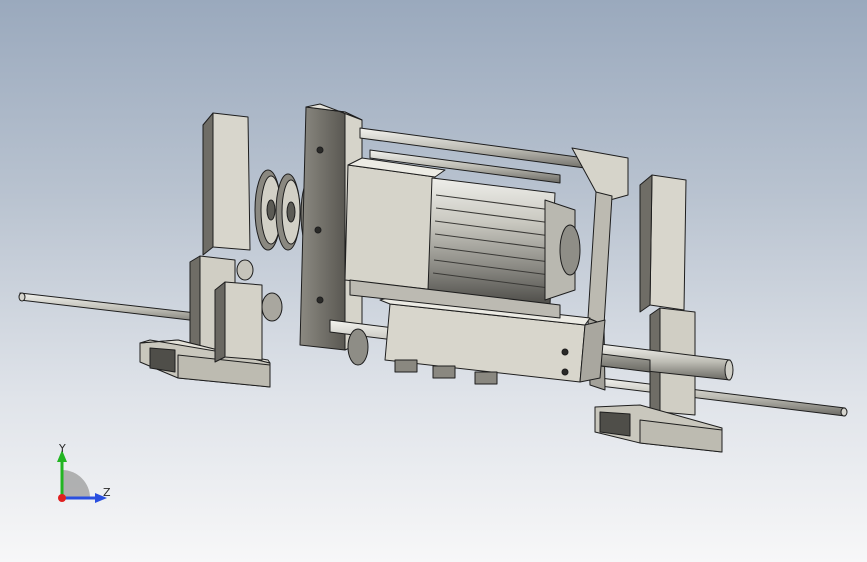 This screenshot has width=867, height=562. What do you see at coordinates (658, 428) in the screenshot?
I see `right-base-plate` at bounding box center [658, 428].